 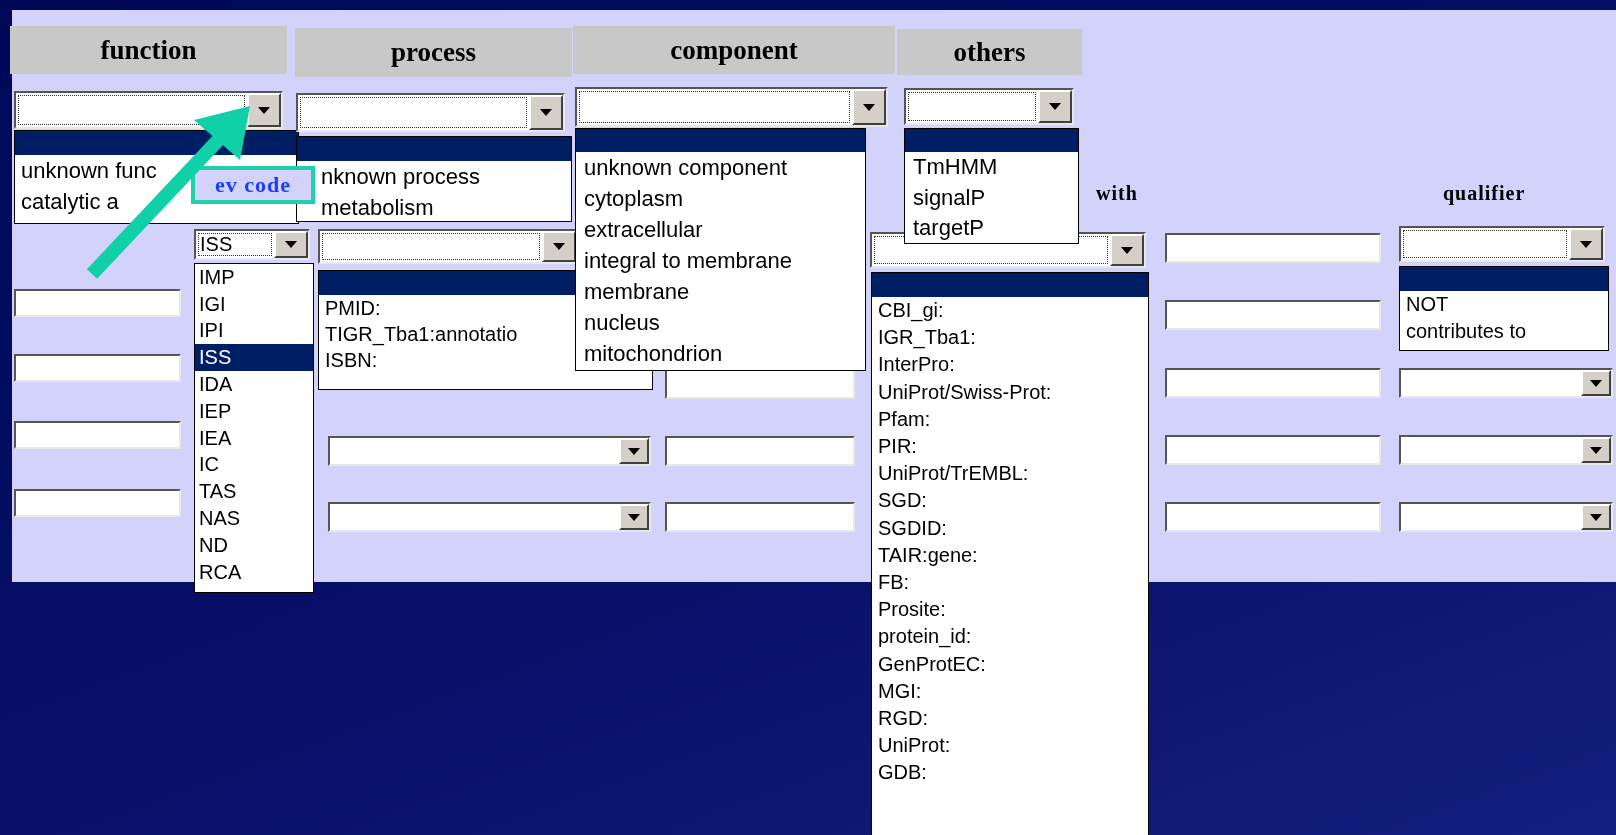 I want to click on list-option: Prosite:, so click(x=1010, y=610).